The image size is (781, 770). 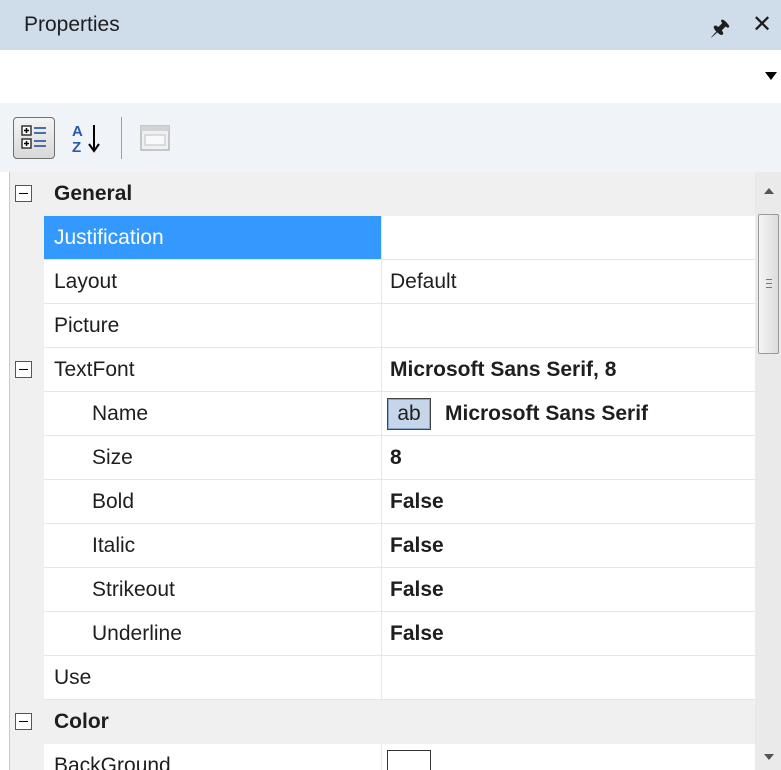 I want to click on close-icon: ✕, so click(x=762, y=24).